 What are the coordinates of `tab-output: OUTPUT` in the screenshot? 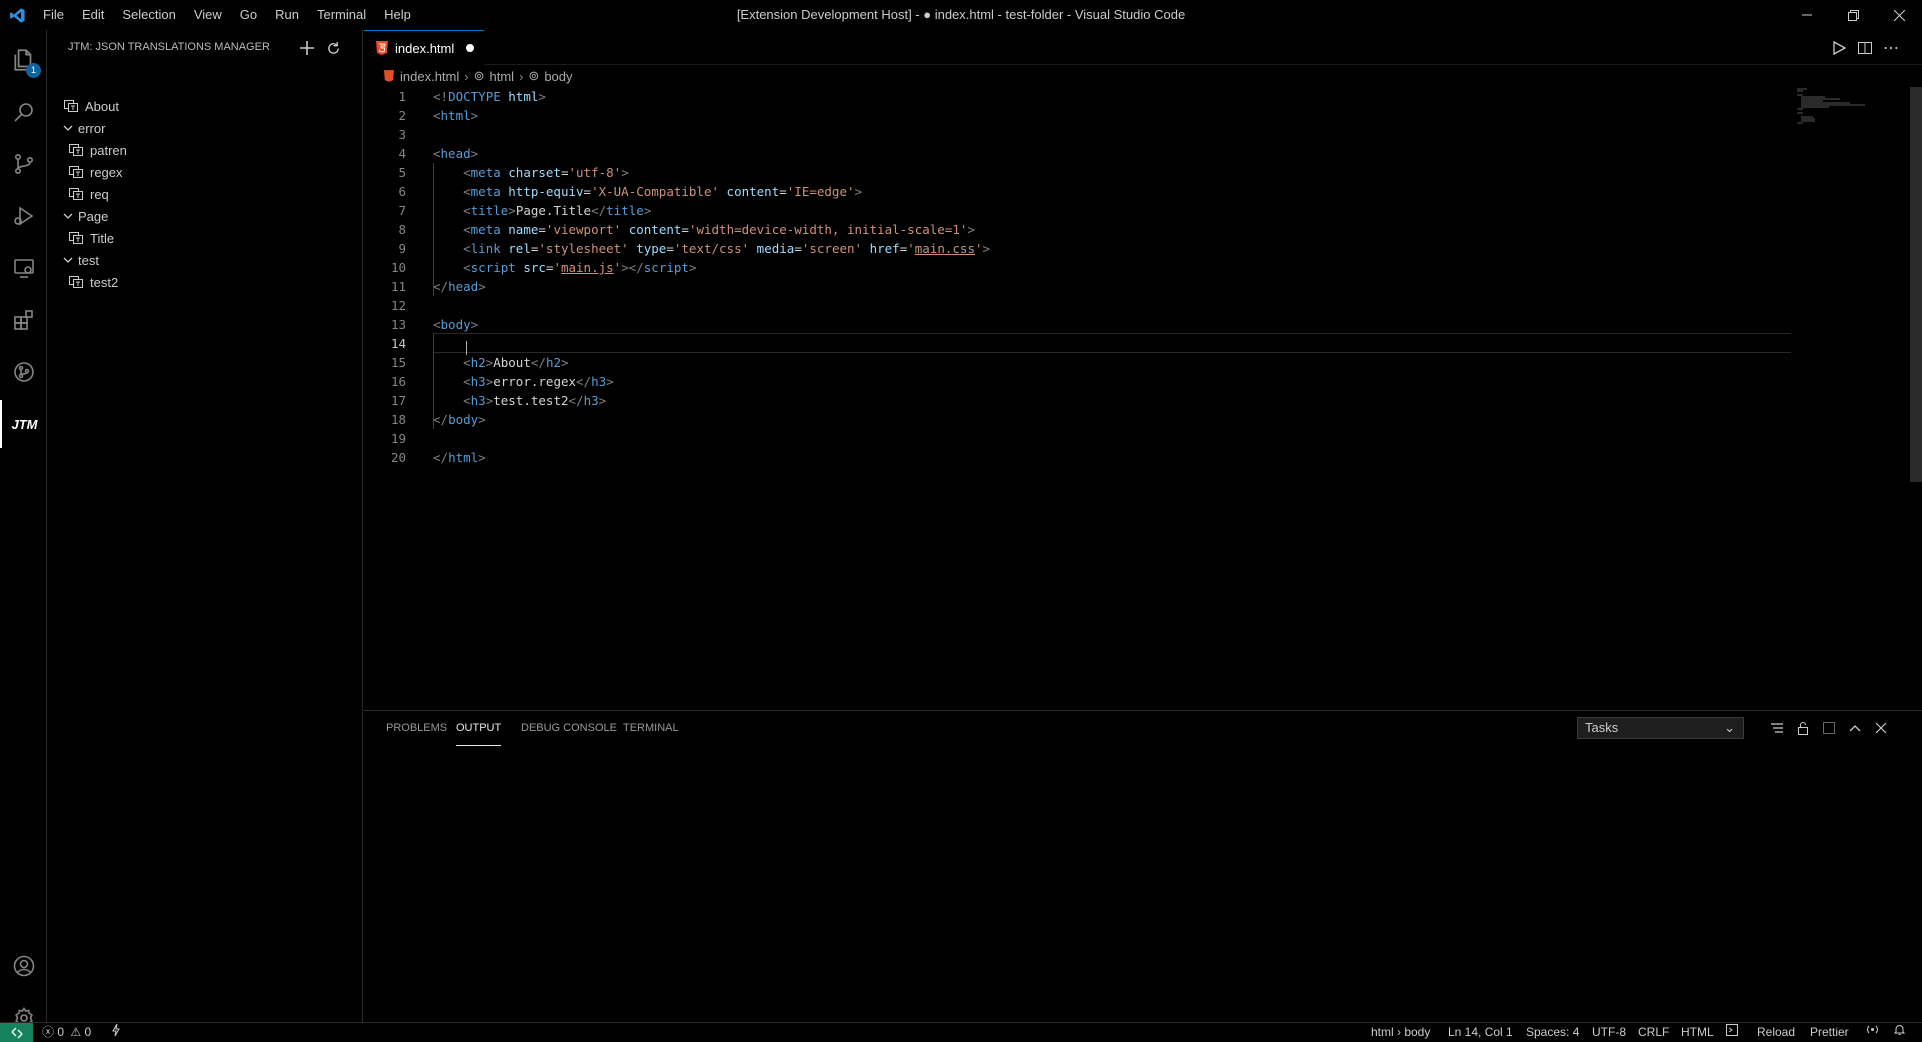 It's located at (479, 728).